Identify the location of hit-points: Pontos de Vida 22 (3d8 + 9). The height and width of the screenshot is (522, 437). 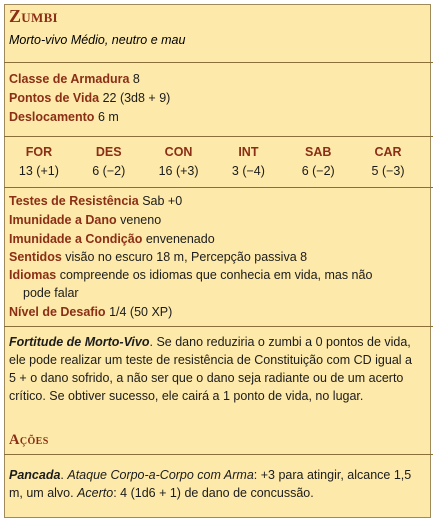
(89, 98).